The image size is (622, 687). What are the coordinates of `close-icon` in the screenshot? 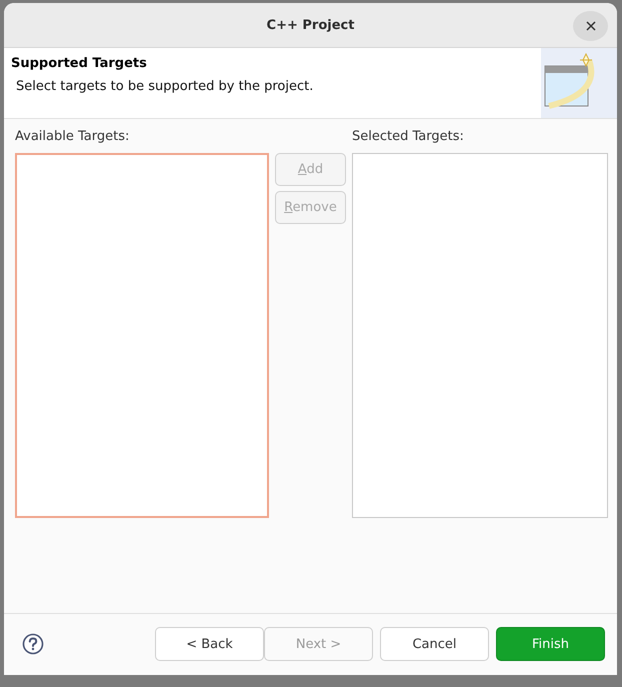 It's located at (591, 26).